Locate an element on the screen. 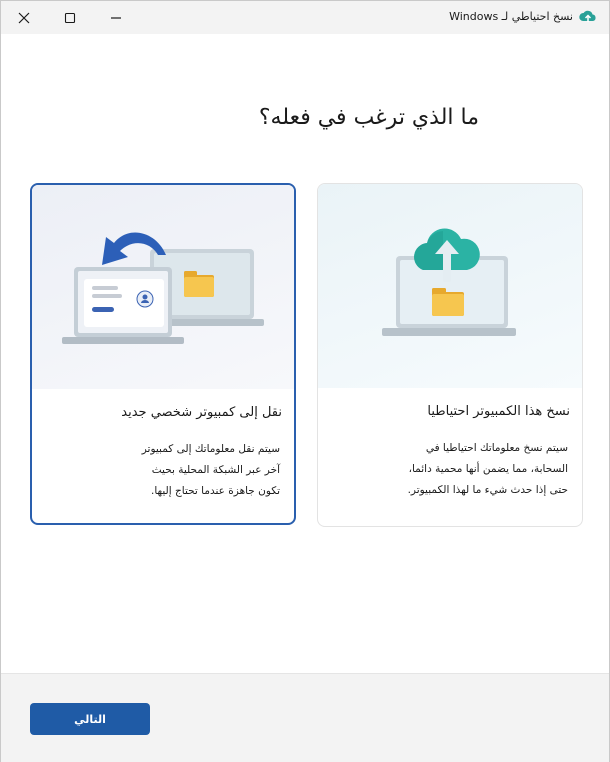 The height and width of the screenshot is (762, 610). minimize-button is located at coordinates (116, 17).